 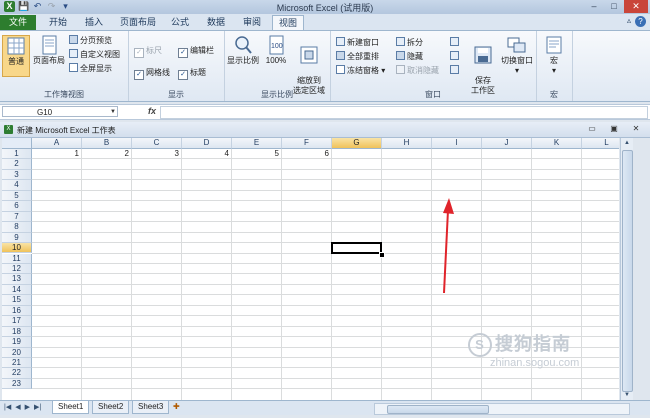 I want to click on name-box-dropdown-icon: ▼, so click(x=113, y=112).